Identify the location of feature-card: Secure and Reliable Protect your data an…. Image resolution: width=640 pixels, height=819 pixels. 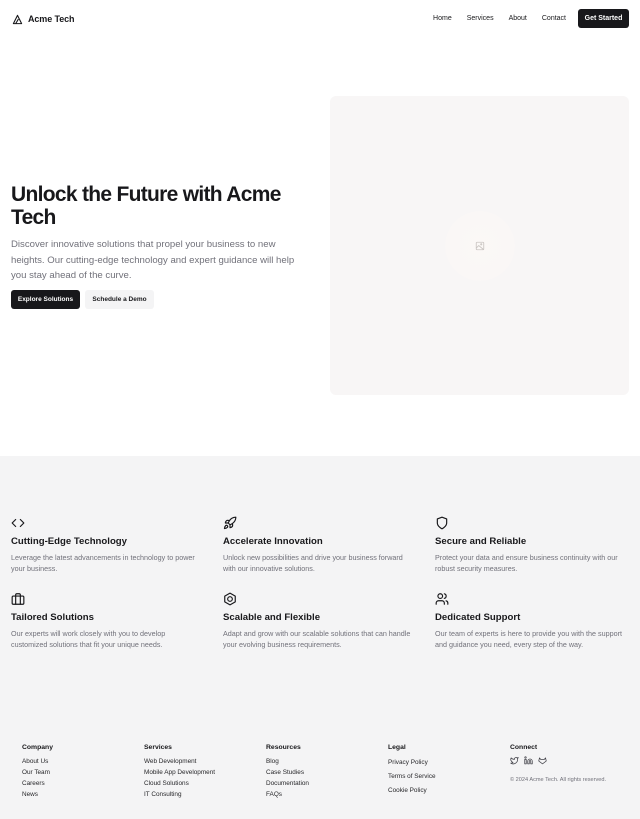
(530, 545).